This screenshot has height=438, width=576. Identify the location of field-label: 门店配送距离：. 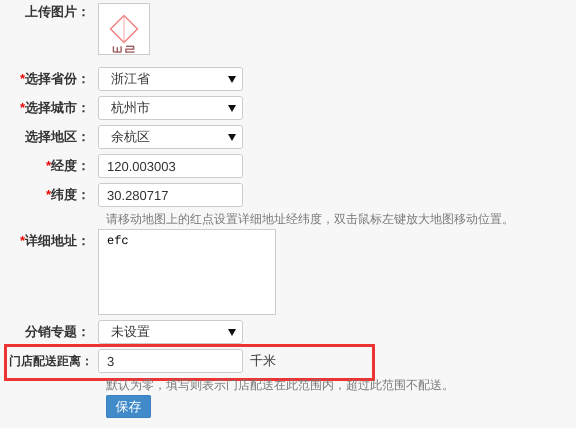
(51, 361).